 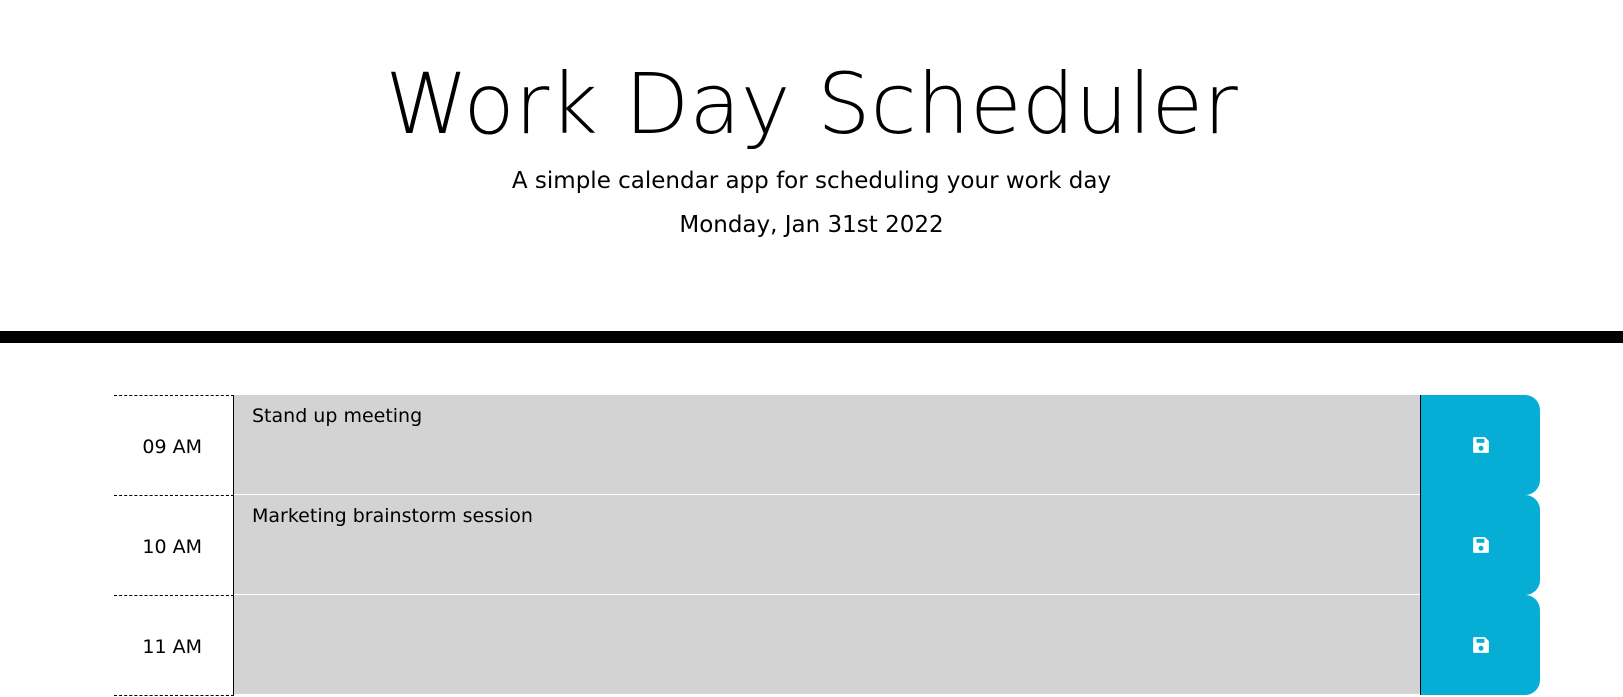 I want to click on current-day: Monday, Jan 31st 2022, so click(x=811, y=225).